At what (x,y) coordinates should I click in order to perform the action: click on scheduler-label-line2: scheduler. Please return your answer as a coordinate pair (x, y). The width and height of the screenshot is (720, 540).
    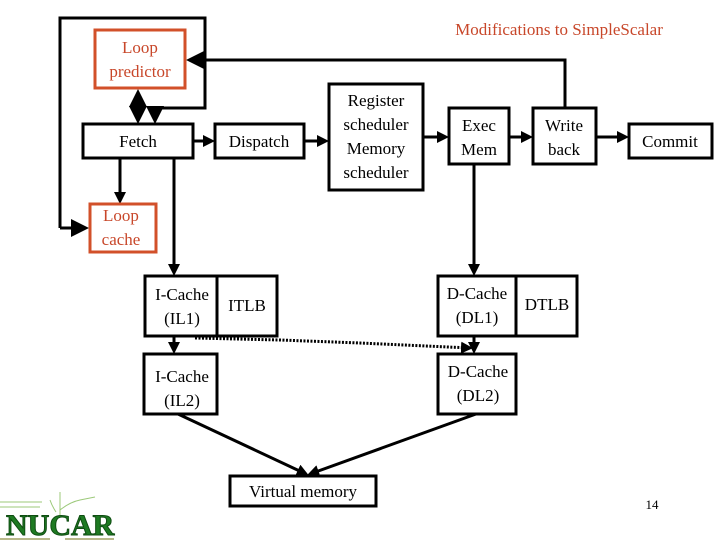
    Looking at the image, I should click on (375, 124).